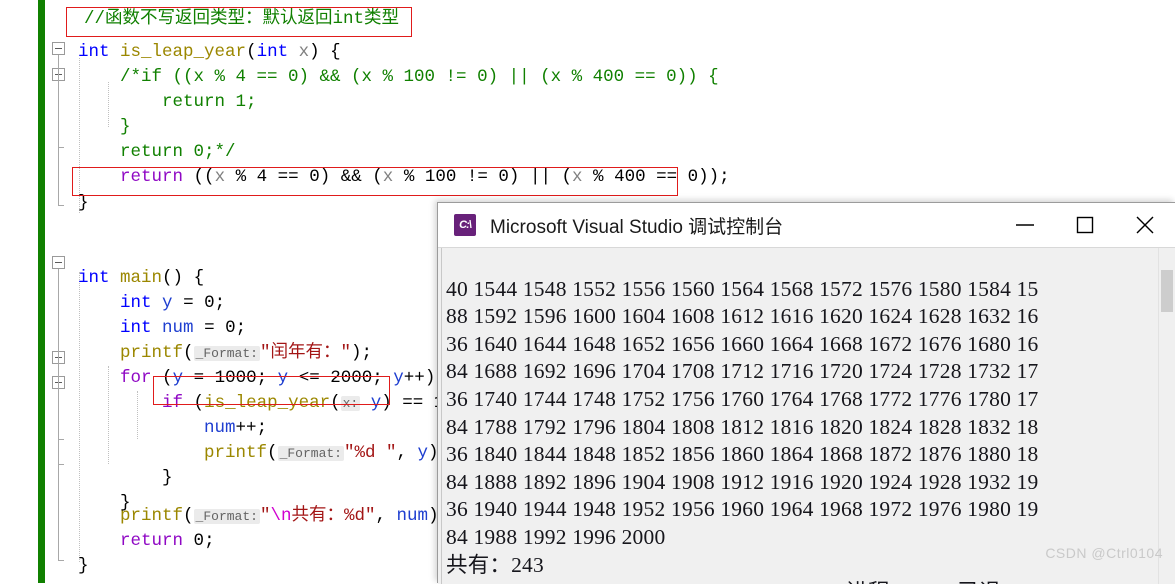 The width and height of the screenshot is (1175, 584). Describe the element at coordinates (58, 414) in the screenshot. I see `fold-guide-if` at that location.